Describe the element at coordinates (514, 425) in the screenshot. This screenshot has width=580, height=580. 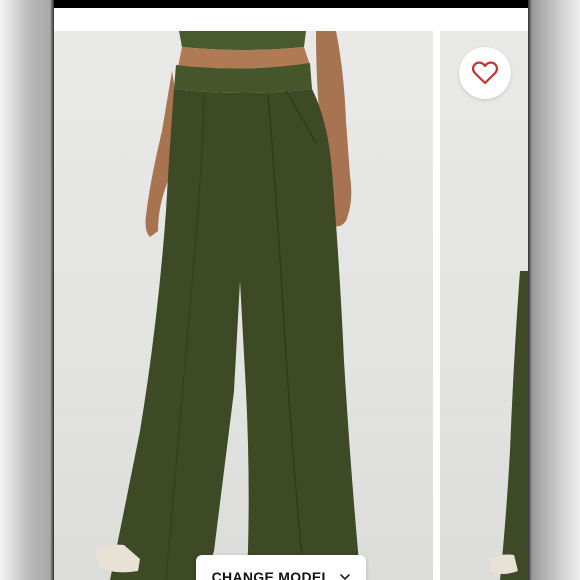
I see `pants-partial` at that location.